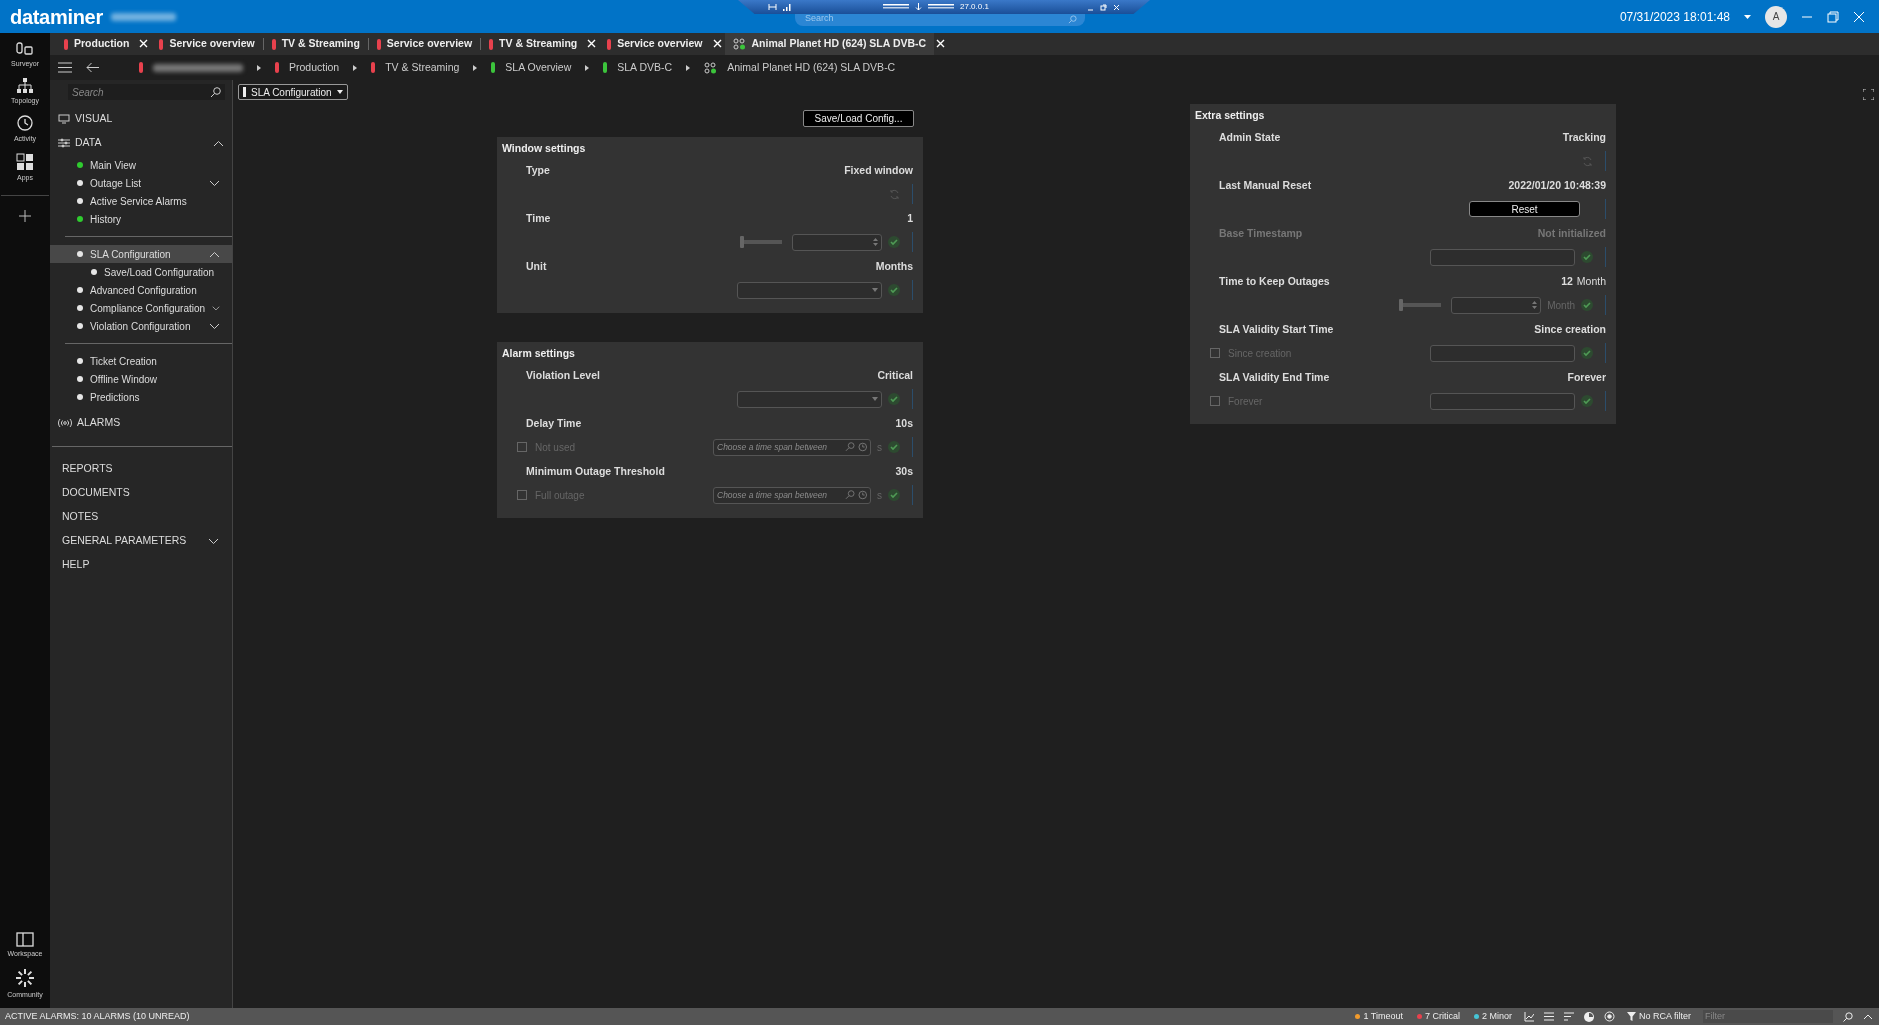 The width and height of the screenshot is (1879, 1025). I want to click on pie-icon, so click(1589, 1016).